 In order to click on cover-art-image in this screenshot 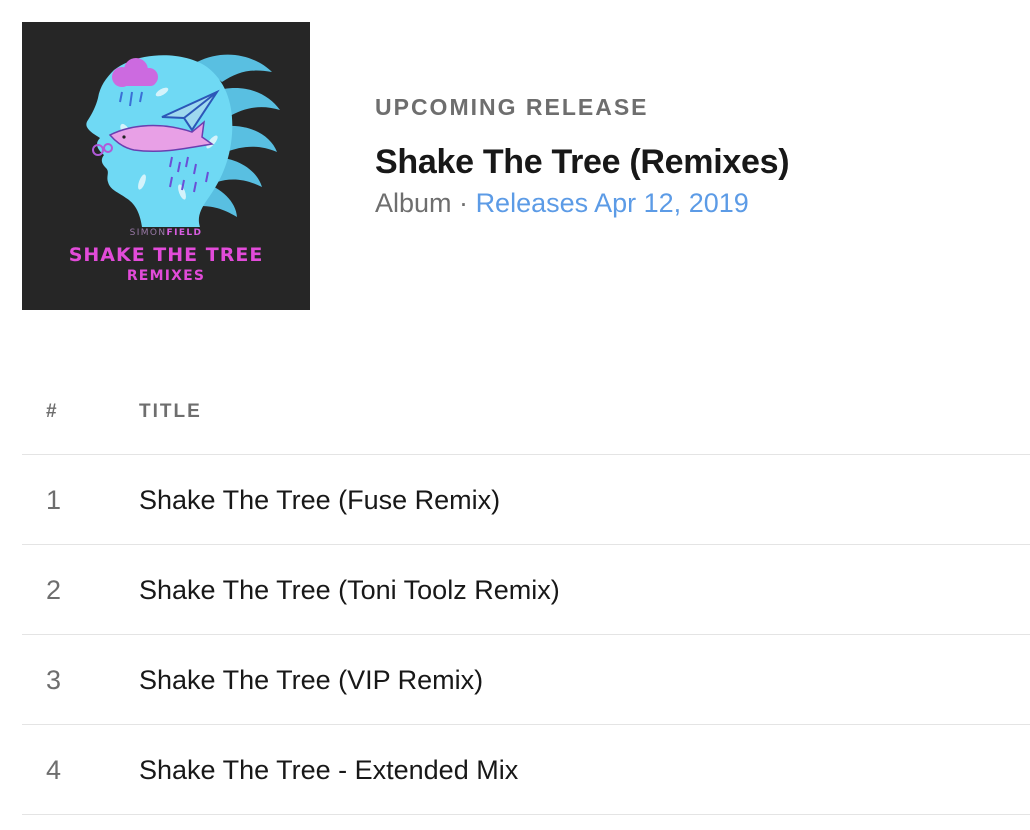, I will do `click(183, 141)`.